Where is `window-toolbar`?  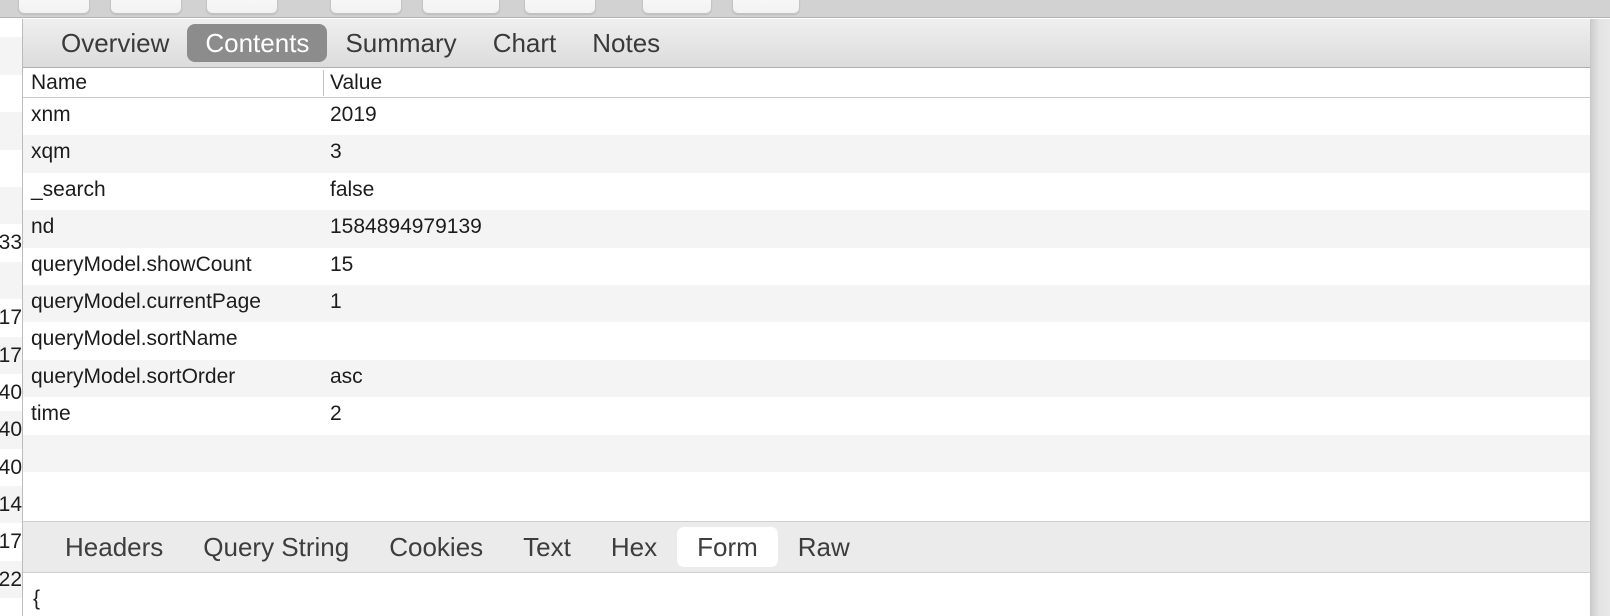
window-toolbar is located at coordinates (805, 9).